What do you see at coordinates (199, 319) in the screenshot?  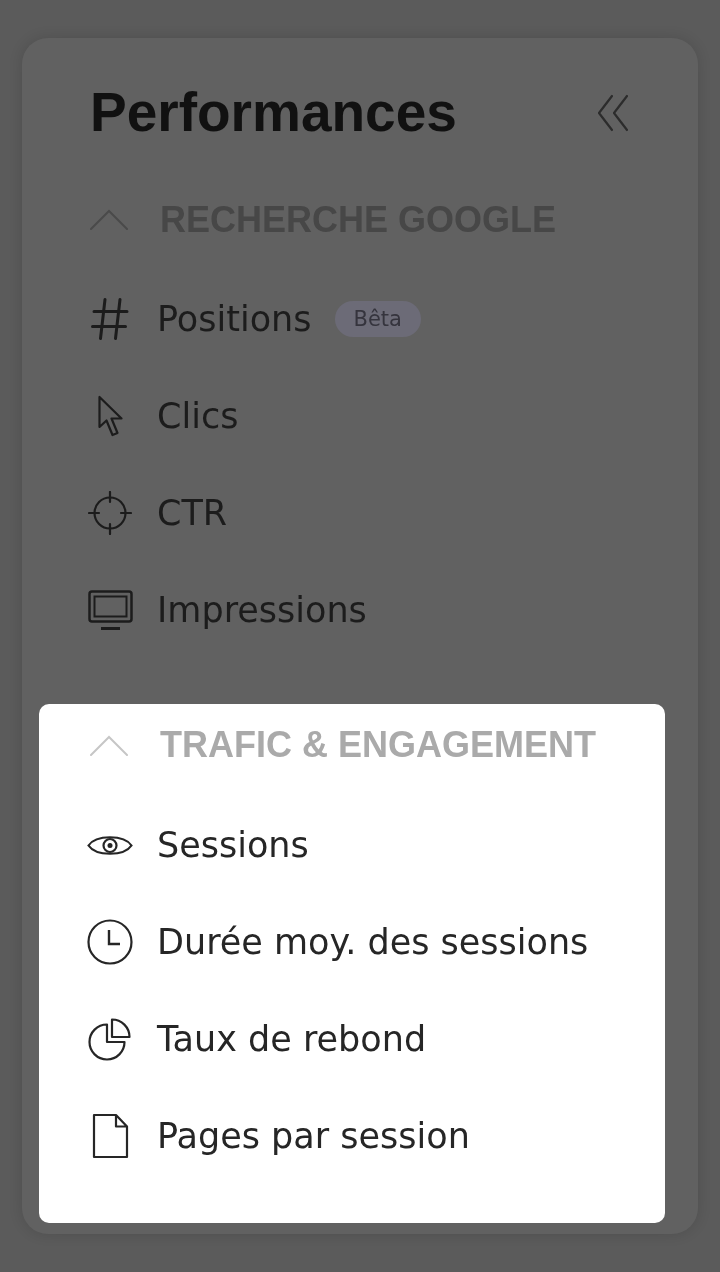 I see `nav-item: Positions` at bounding box center [199, 319].